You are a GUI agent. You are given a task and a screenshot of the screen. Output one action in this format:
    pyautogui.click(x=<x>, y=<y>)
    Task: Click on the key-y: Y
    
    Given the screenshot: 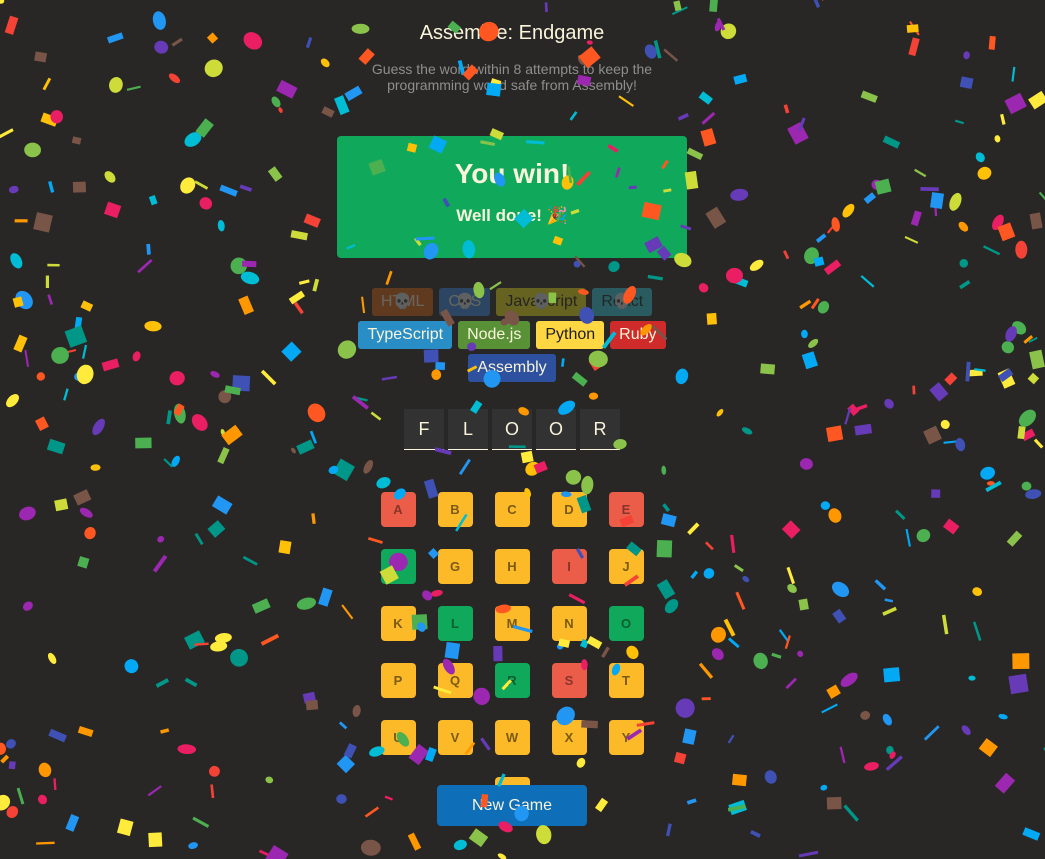 What is the action you would take?
    pyautogui.click(x=626, y=737)
    